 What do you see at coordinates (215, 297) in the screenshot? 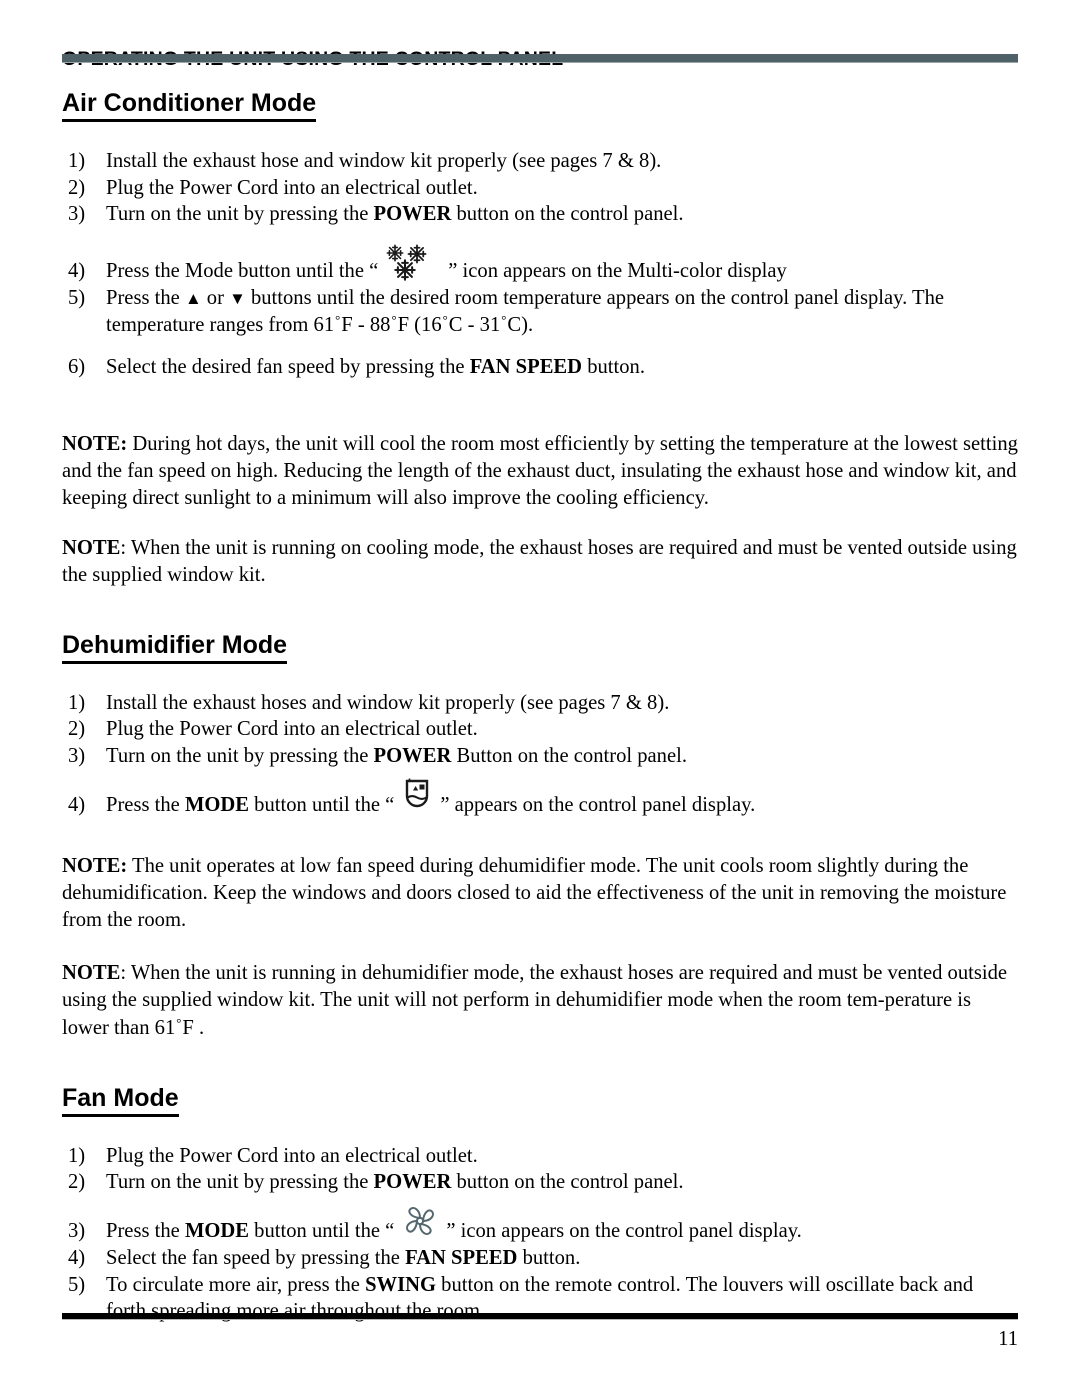
I see `list-item-text-mid: or` at bounding box center [215, 297].